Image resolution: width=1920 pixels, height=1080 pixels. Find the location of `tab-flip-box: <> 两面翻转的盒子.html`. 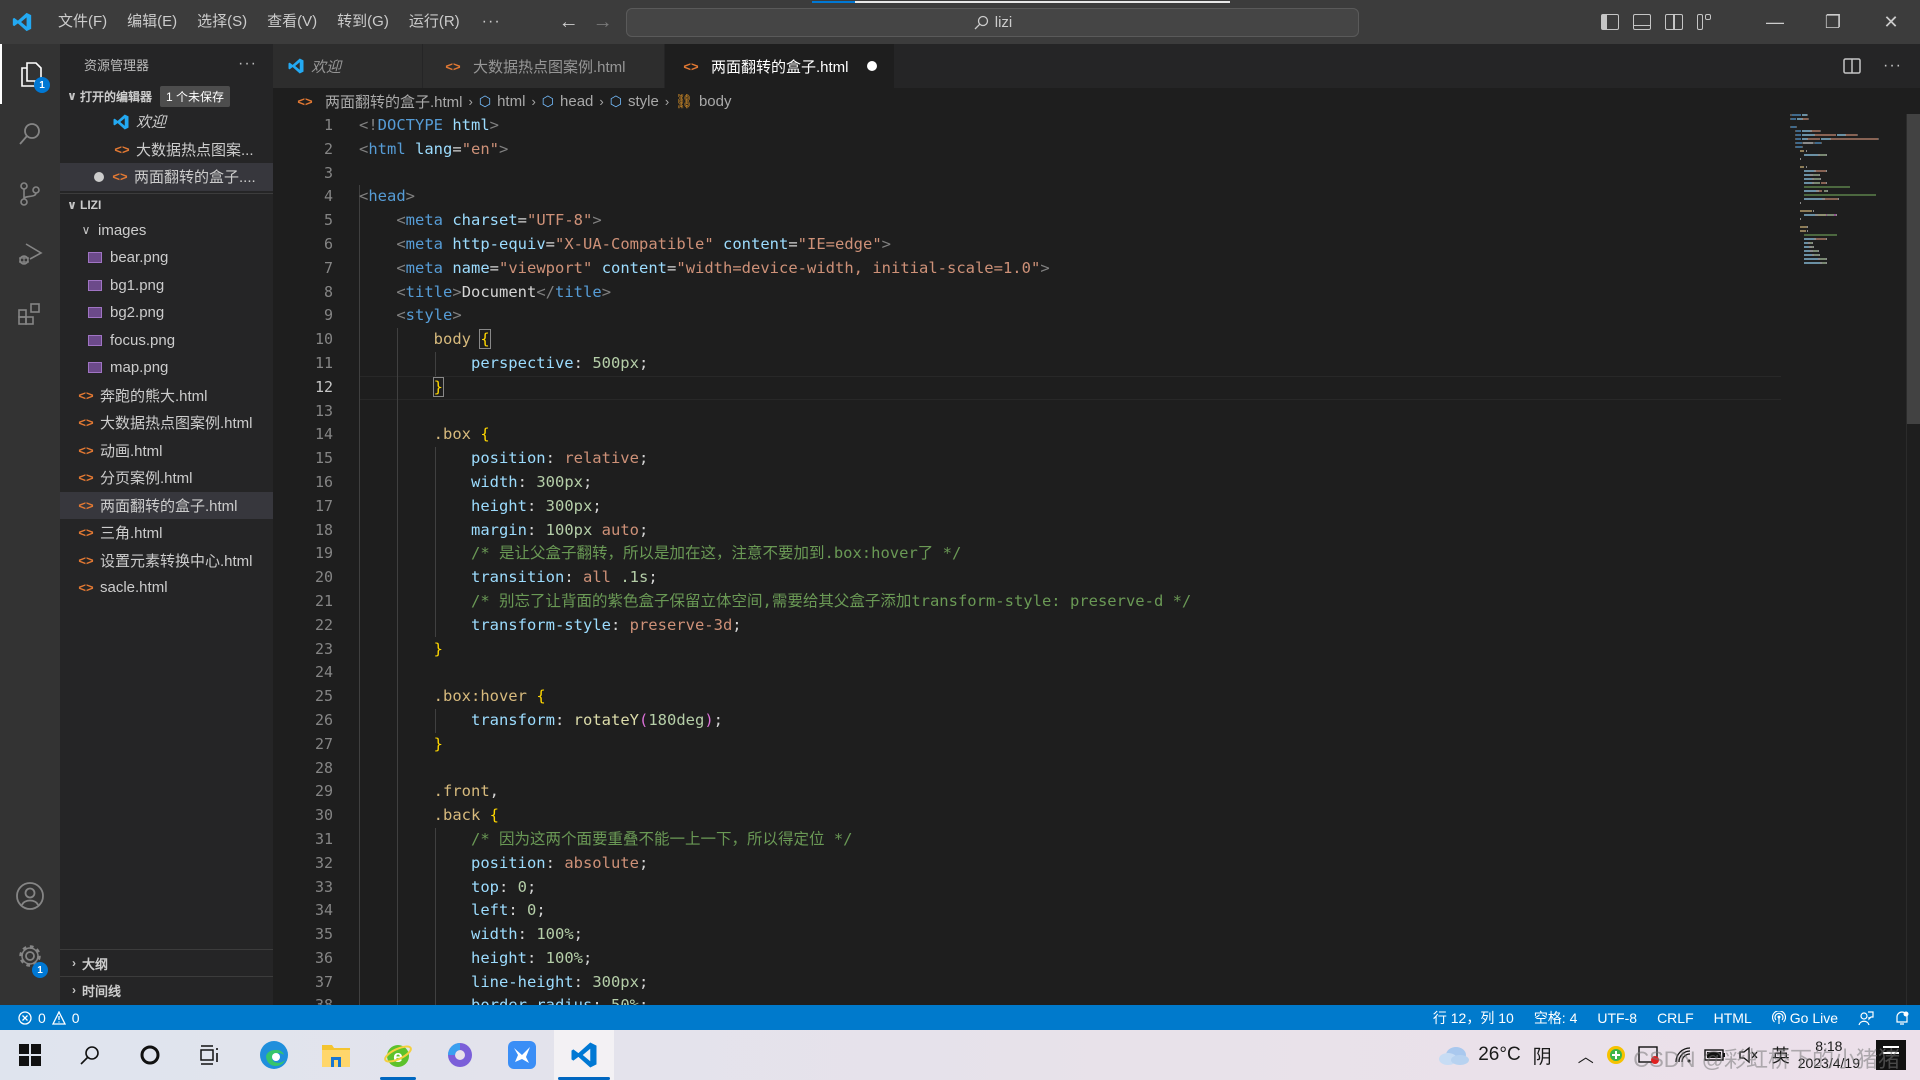

tab-flip-box: <> 两面翻转的盒子.html is located at coordinates (780, 66).